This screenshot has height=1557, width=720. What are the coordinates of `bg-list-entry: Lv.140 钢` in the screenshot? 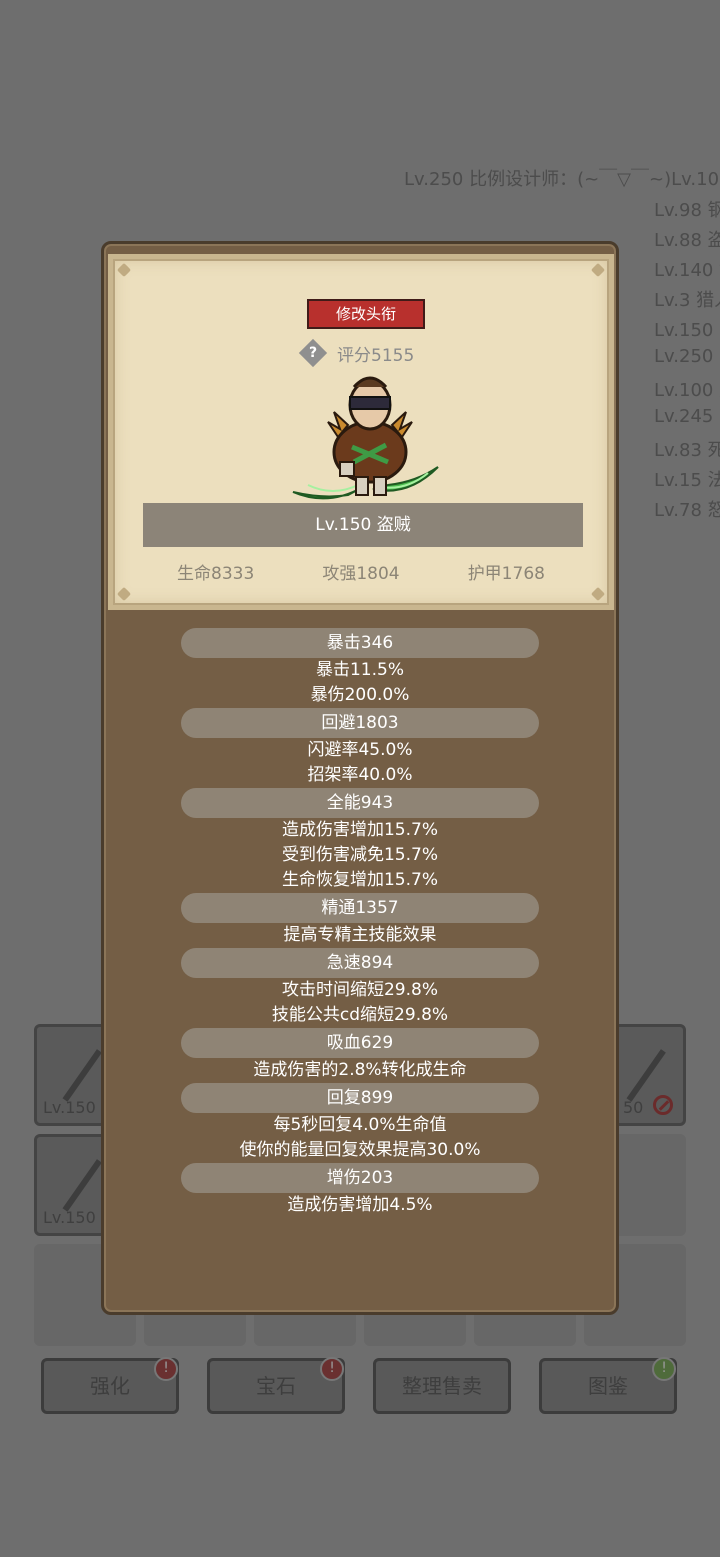 It's located at (687, 269).